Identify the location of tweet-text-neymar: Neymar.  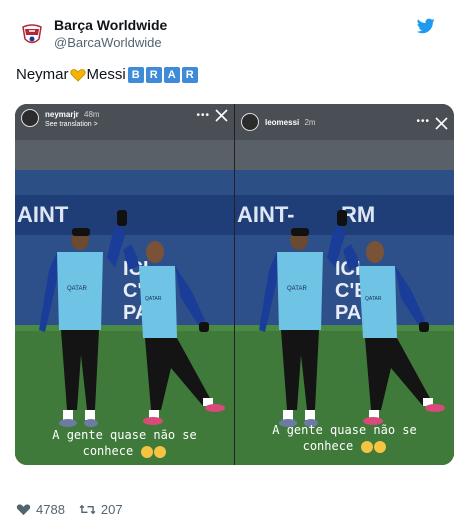
(42, 74).